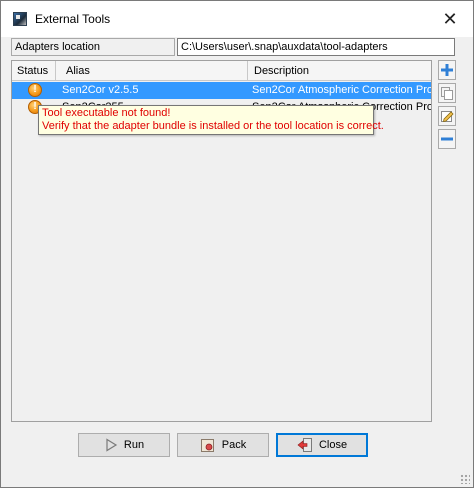 The height and width of the screenshot is (488, 474). Describe the element at coordinates (237, 476) in the screenshot. I see `window-footer` at that location.